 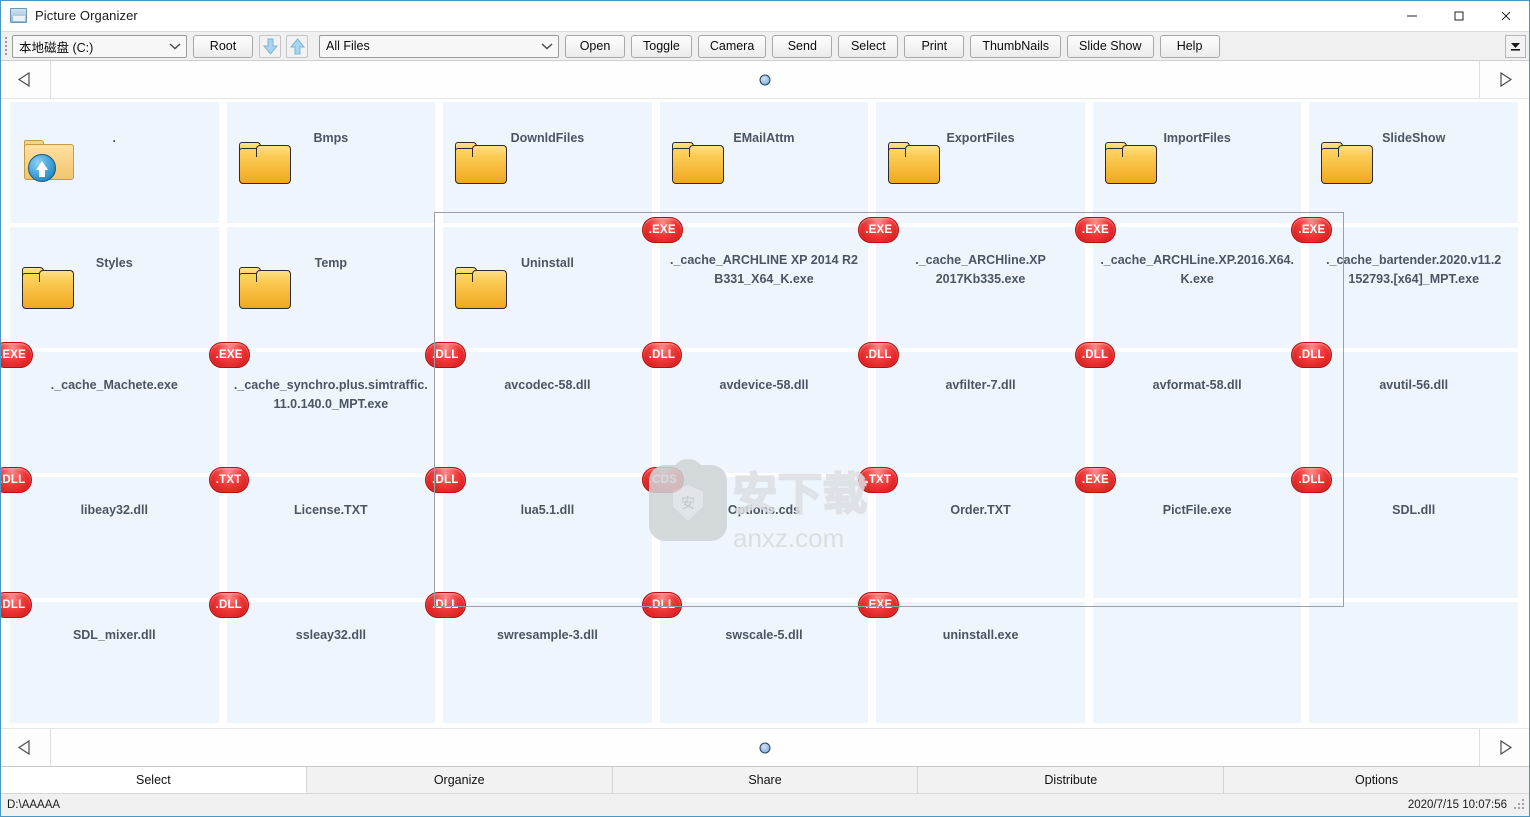 What do you see at coordinates (1505, 16) in the screenshot?
I see `close-button` at bounding box center [1505, 16].